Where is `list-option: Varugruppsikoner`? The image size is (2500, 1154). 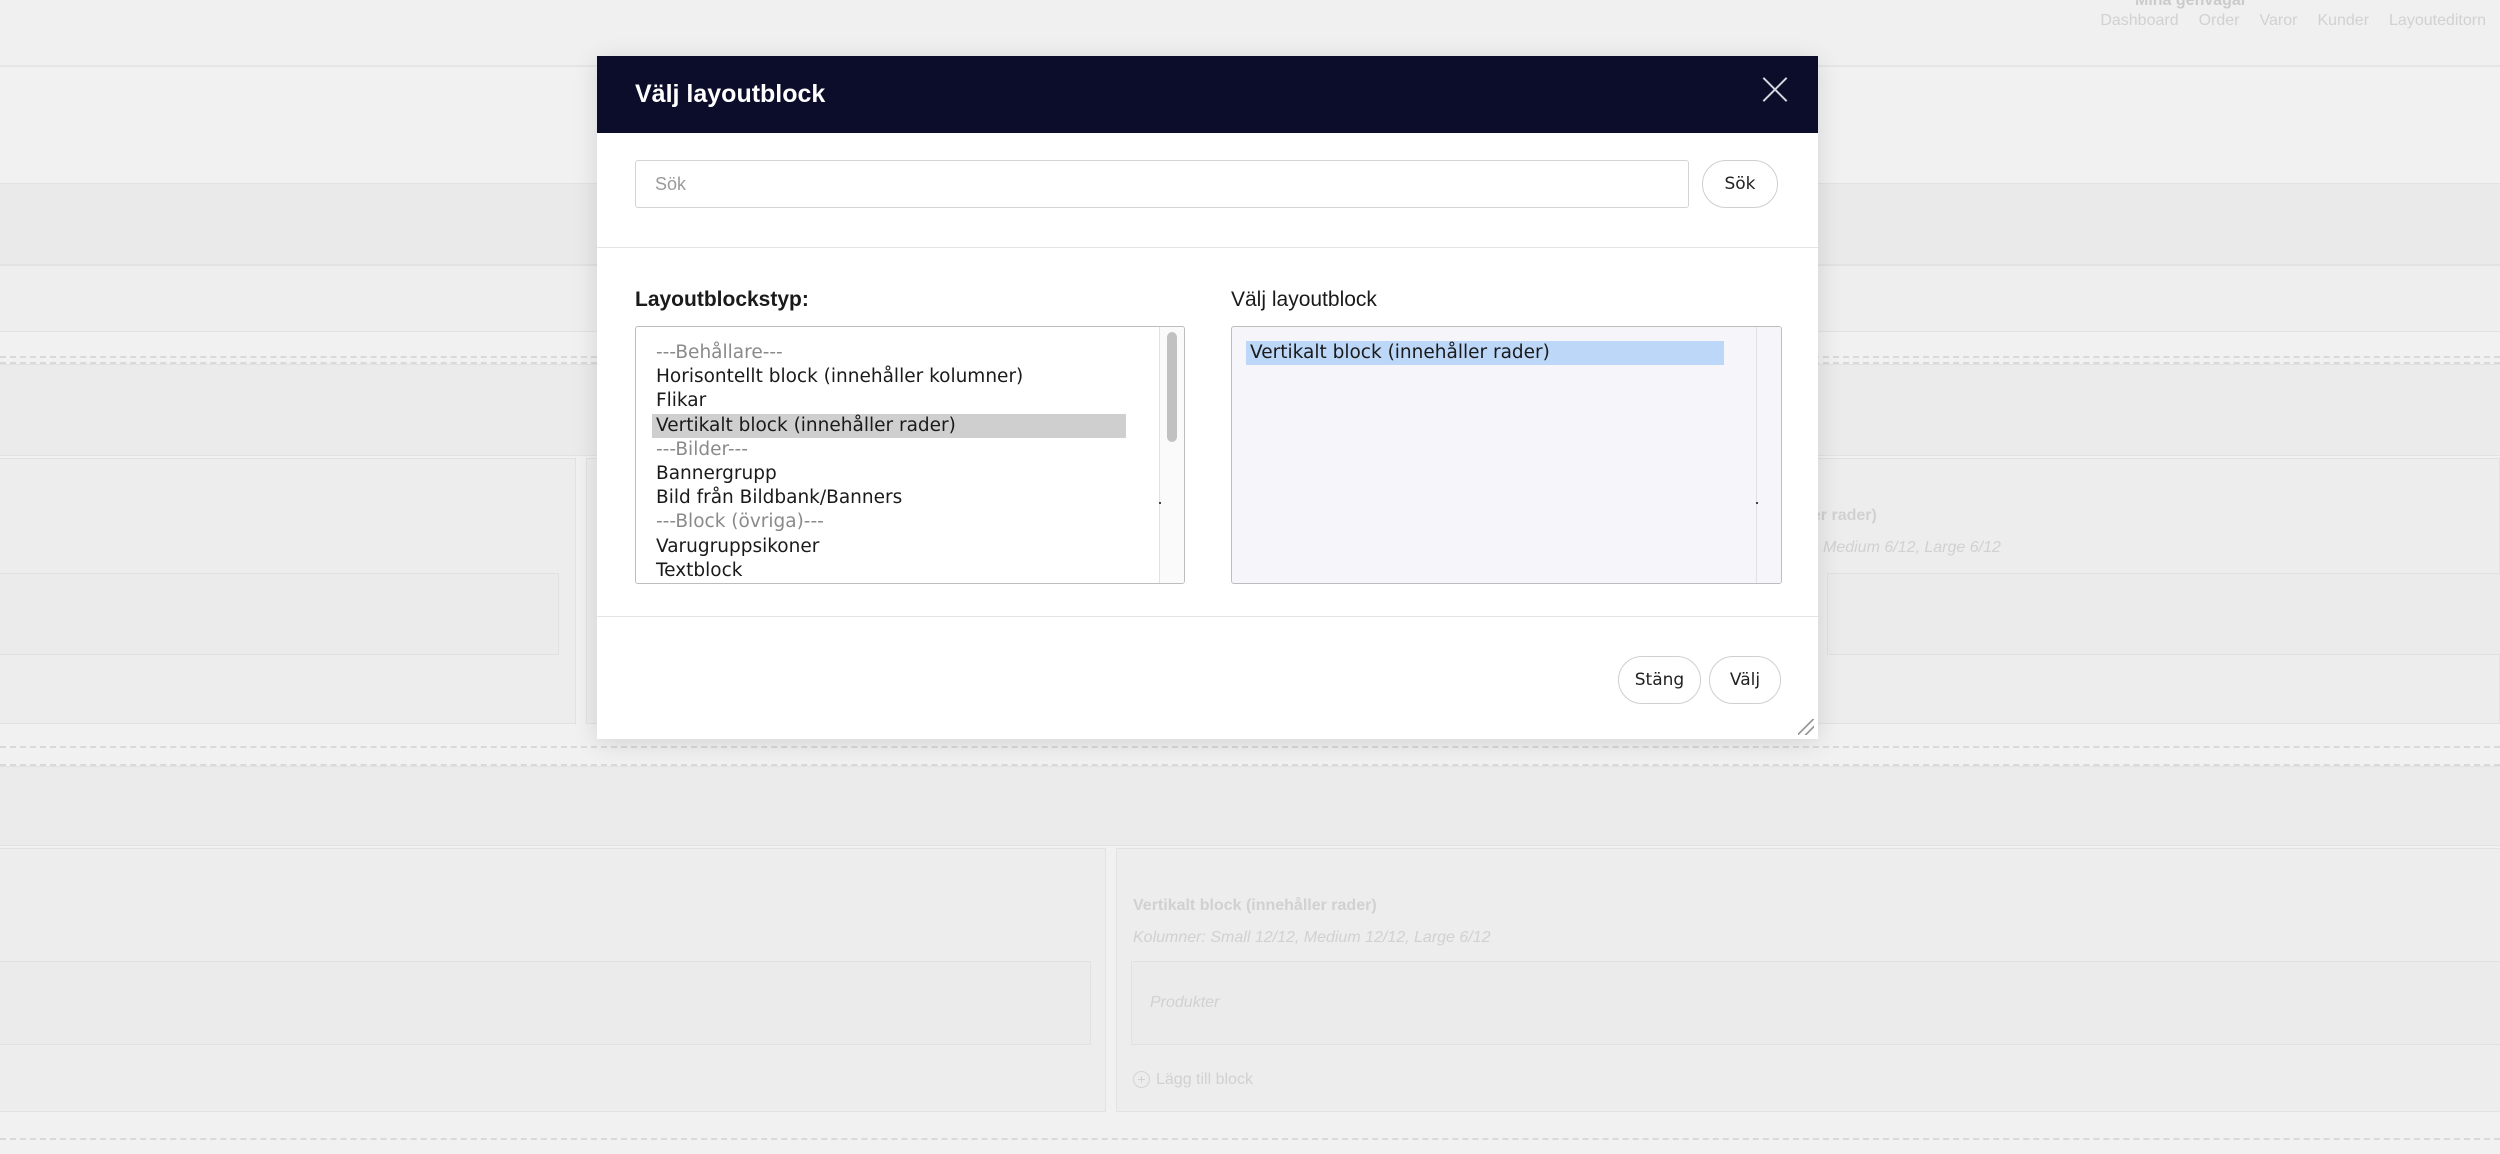
list-option: Varugruppsikoner is located at coordinates (736, 547).